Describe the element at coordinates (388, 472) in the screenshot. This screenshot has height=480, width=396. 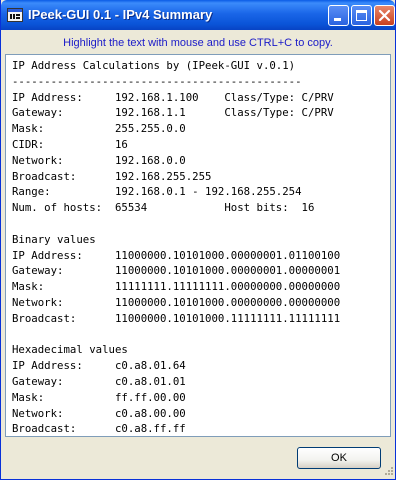
I see `resize-grip-icon` at that location.